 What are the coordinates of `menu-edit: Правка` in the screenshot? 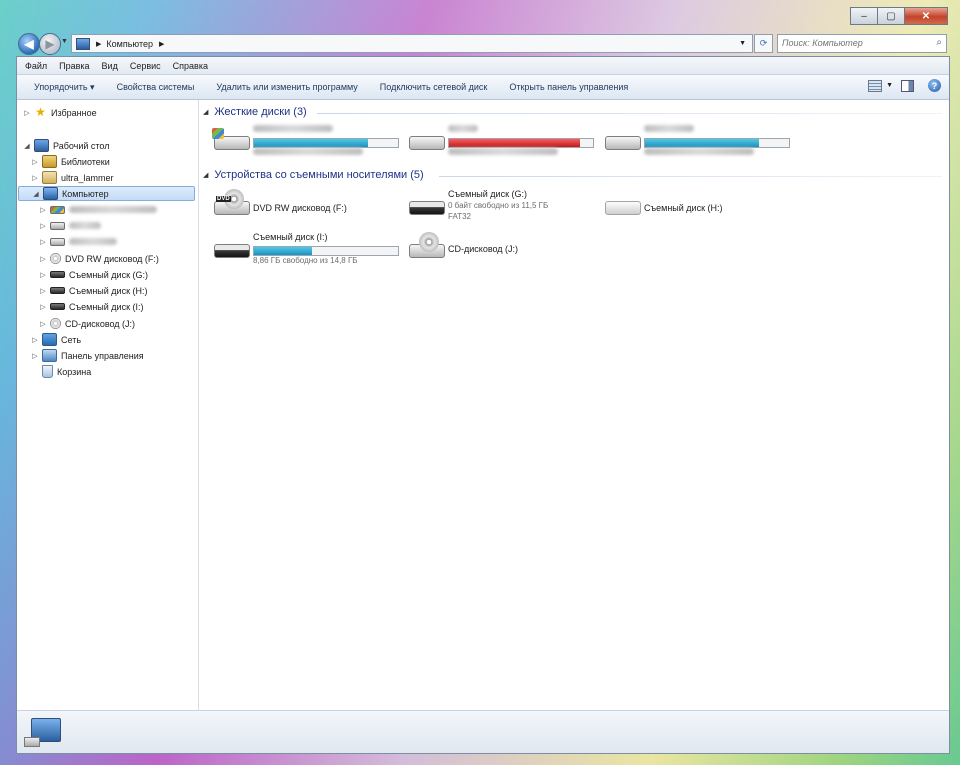 It's located at (74, 66).